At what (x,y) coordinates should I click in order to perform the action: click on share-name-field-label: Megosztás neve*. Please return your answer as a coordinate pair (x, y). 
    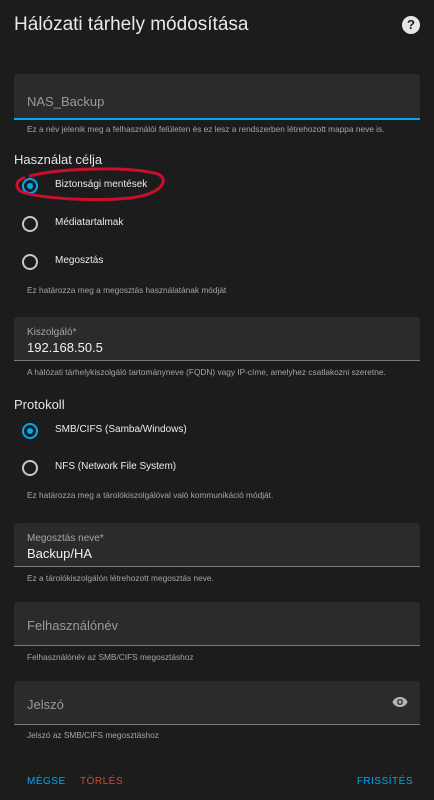
    Looking at the image, I should click on (65, 538).